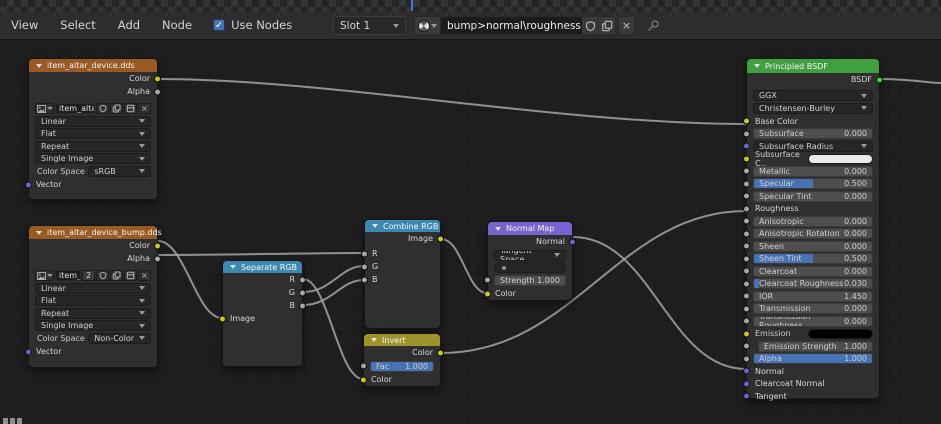 This screenshot has height=424, width=941. What do you see at coordinates (813, 95) in the screenshot?
I see `distribution-dropdown: GGX` at bounding box center [813, 95].